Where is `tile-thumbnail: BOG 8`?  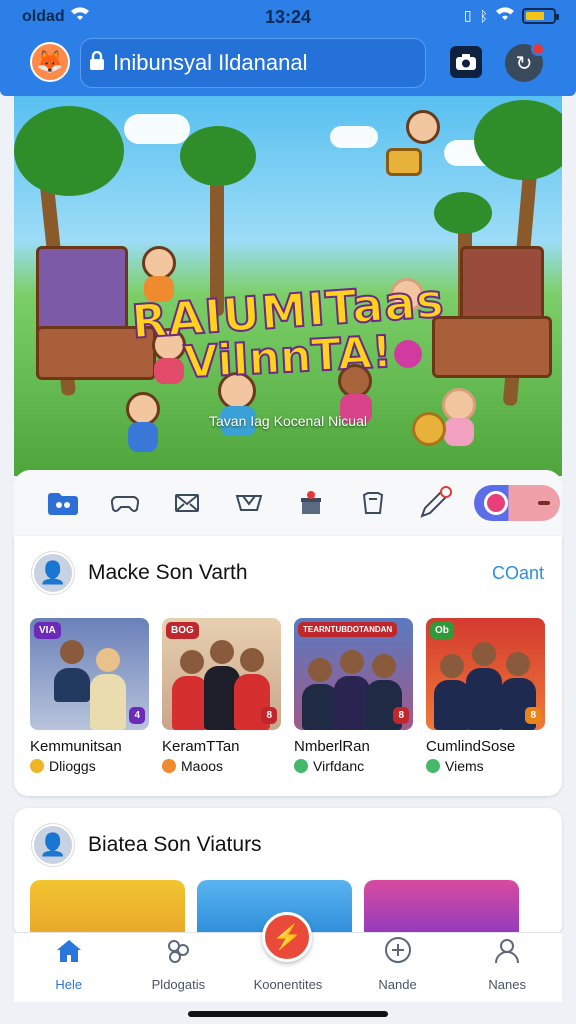
tile-thumbnail: BOG 8 is located at coordinates (221, 674).